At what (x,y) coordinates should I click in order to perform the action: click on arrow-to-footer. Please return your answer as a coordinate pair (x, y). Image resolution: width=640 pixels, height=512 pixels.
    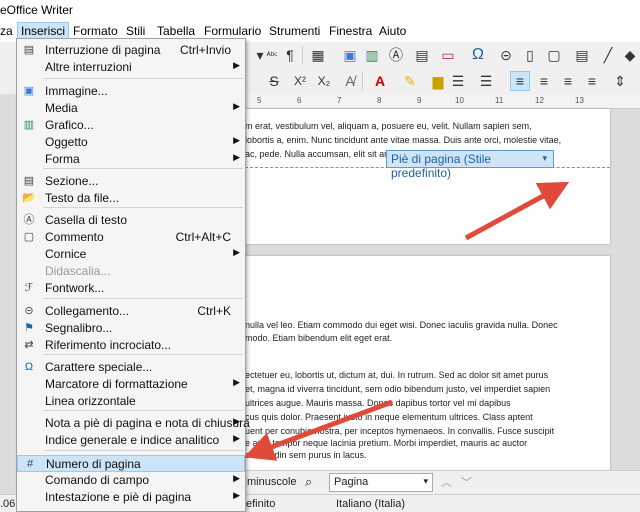
    Looking at the image, I should click on (517, 211).